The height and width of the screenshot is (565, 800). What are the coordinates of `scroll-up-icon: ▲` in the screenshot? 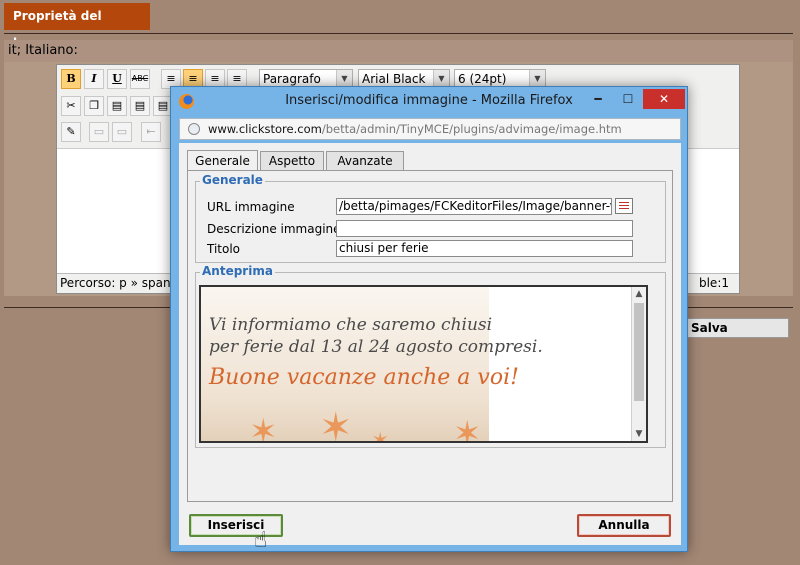 It's located at (639, 294).